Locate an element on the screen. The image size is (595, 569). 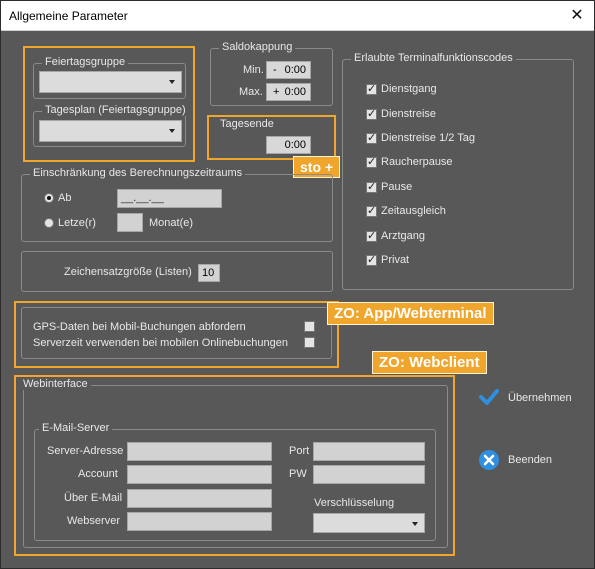
pw-input is located at coordinates (369, 474).